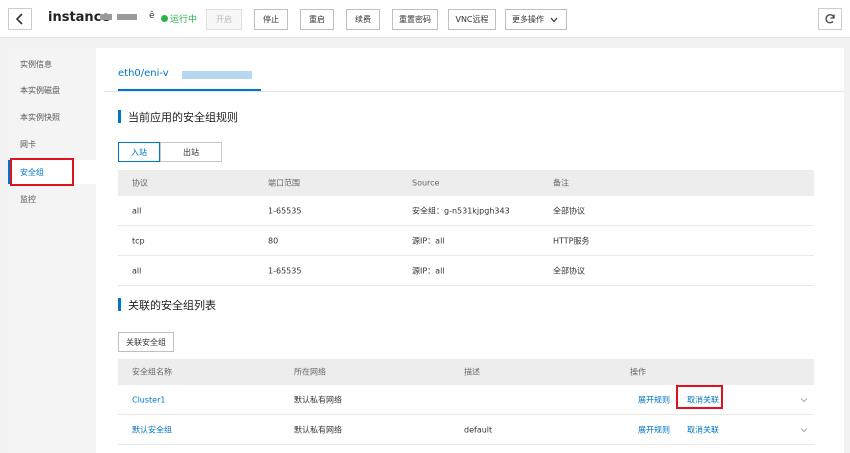 This screenshot has width=850, height=453. I want to click on col-protocol: 协议, so click(140, 183).